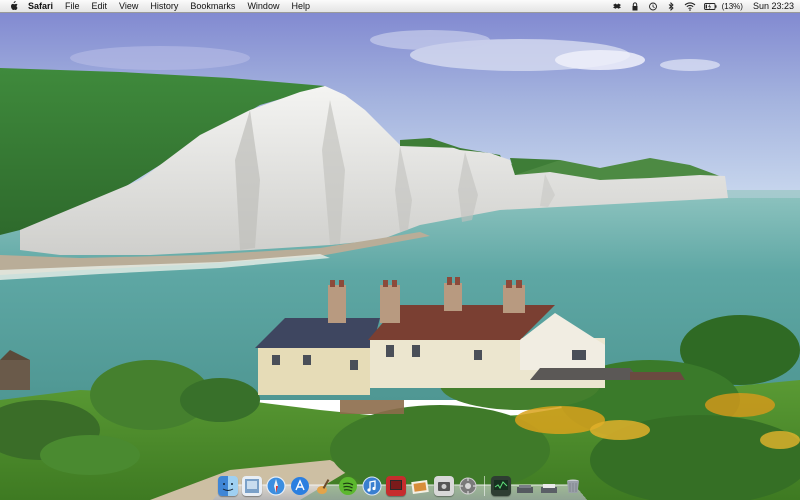  I want to click on itunes-icon, so click(372, 486).